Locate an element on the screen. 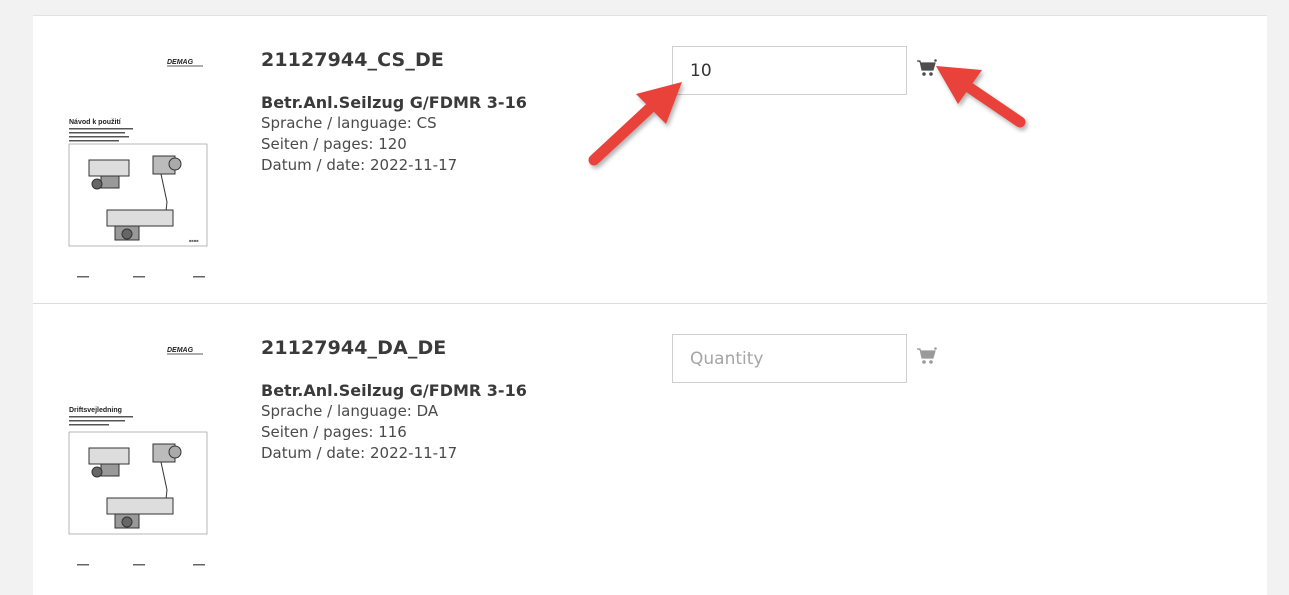 The width and height of the screenshot is (1289, 595). product-id: 21127944_DA_DE is located at coordinates (354, 348).